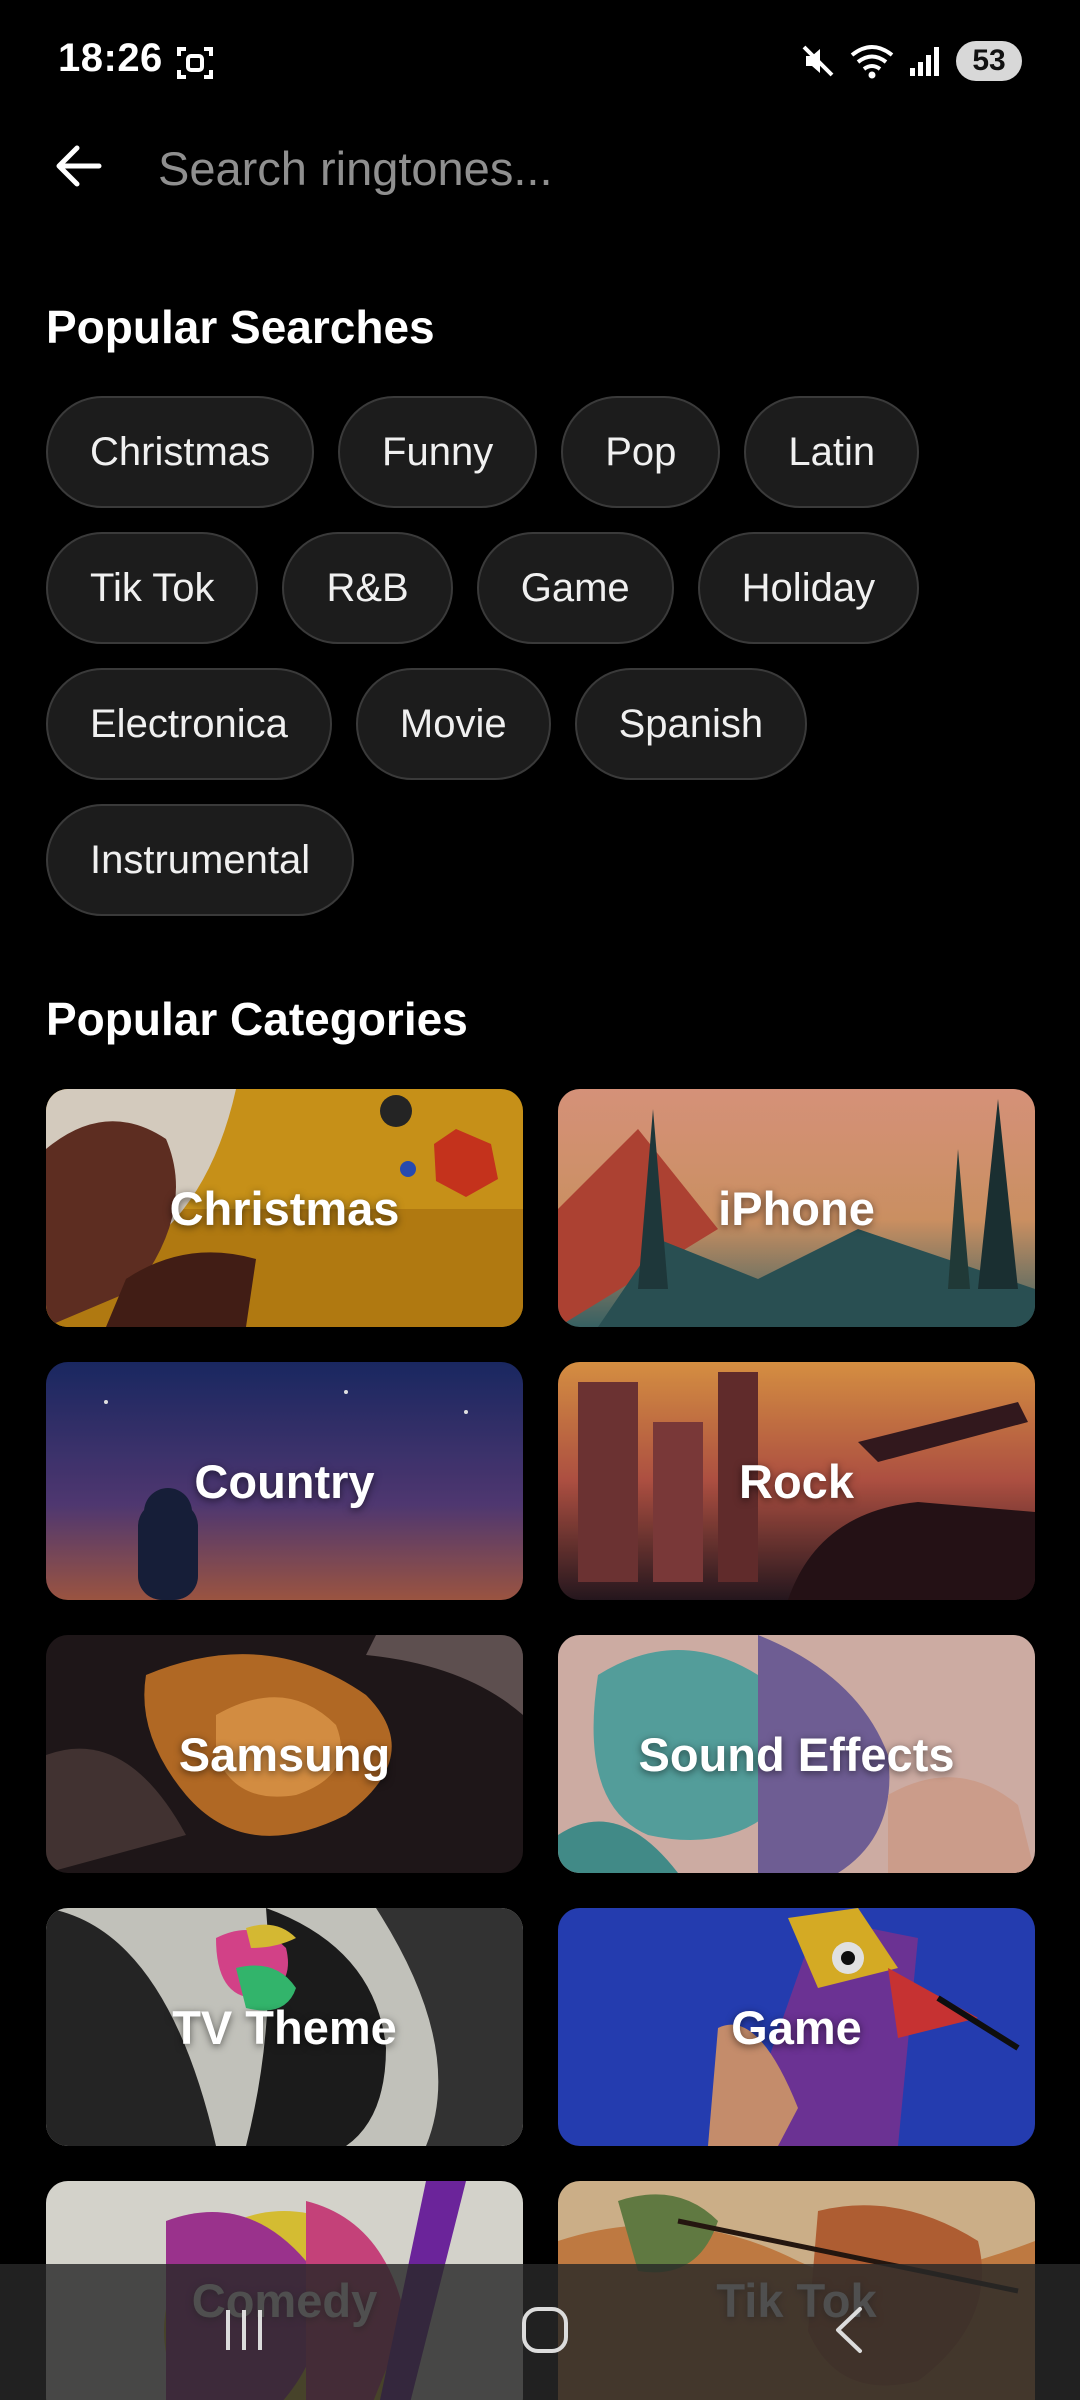  What do you see at coordinates (257, 1019) in the screenshot?
I see `popular-categories-title: Popular Categories` at bounding box center [257, 1019].